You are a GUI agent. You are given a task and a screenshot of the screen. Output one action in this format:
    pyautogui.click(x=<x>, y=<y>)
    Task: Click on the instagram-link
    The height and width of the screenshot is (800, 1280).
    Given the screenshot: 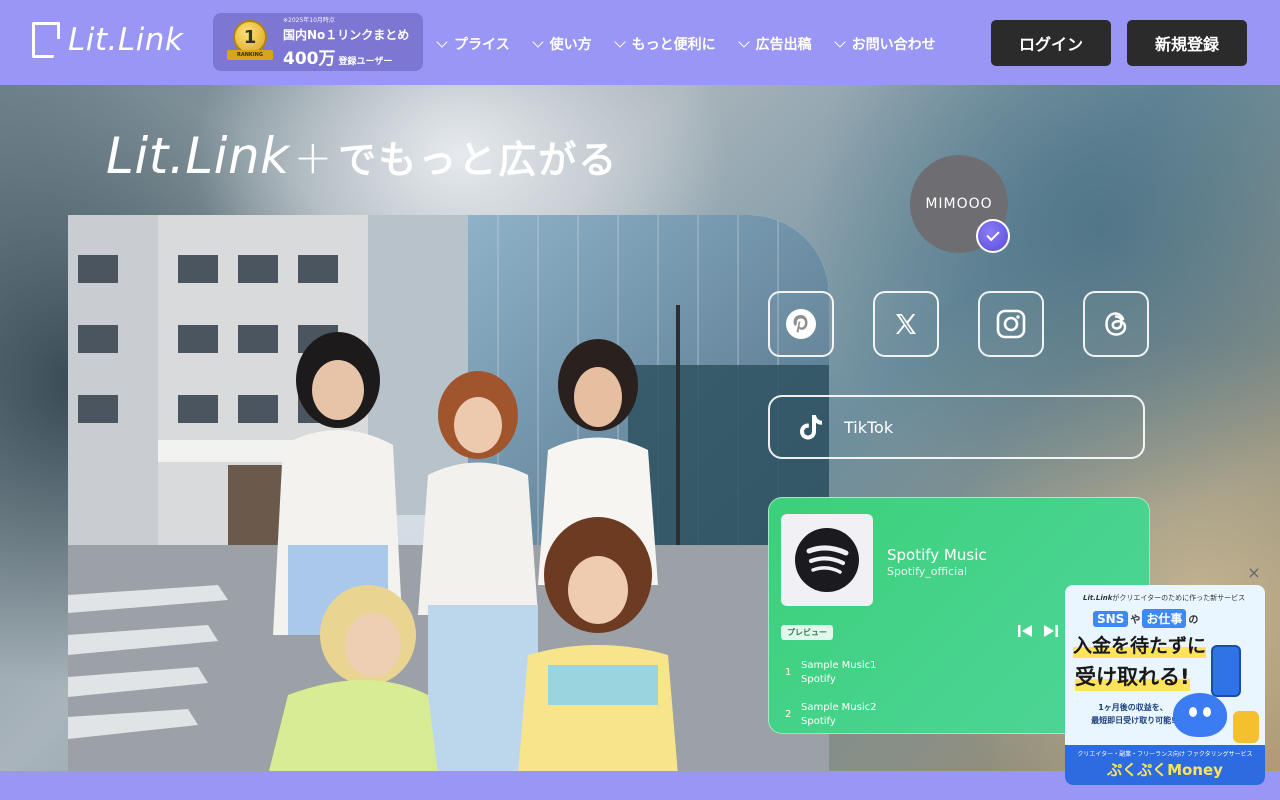 What is the action you would take?
    pyautogui.click(x=1011, y=324)
    